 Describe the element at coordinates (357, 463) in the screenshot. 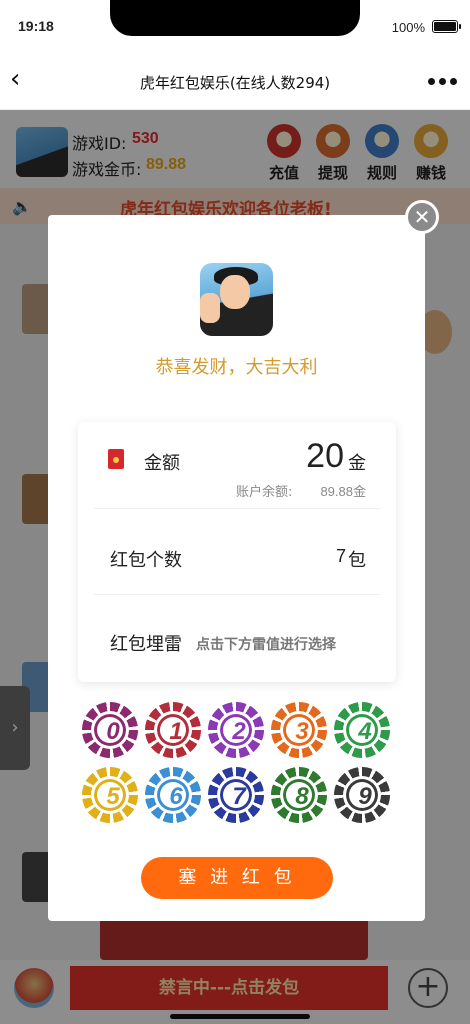

I see `amount-unit: 金` at that location.